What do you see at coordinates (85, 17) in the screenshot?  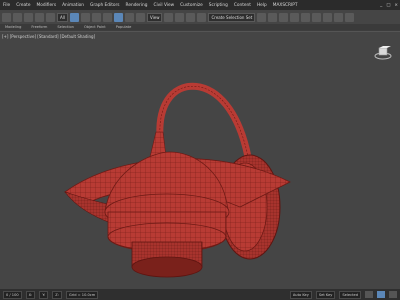 I see `select-by-name-icon` at bounding box center [85, 17].